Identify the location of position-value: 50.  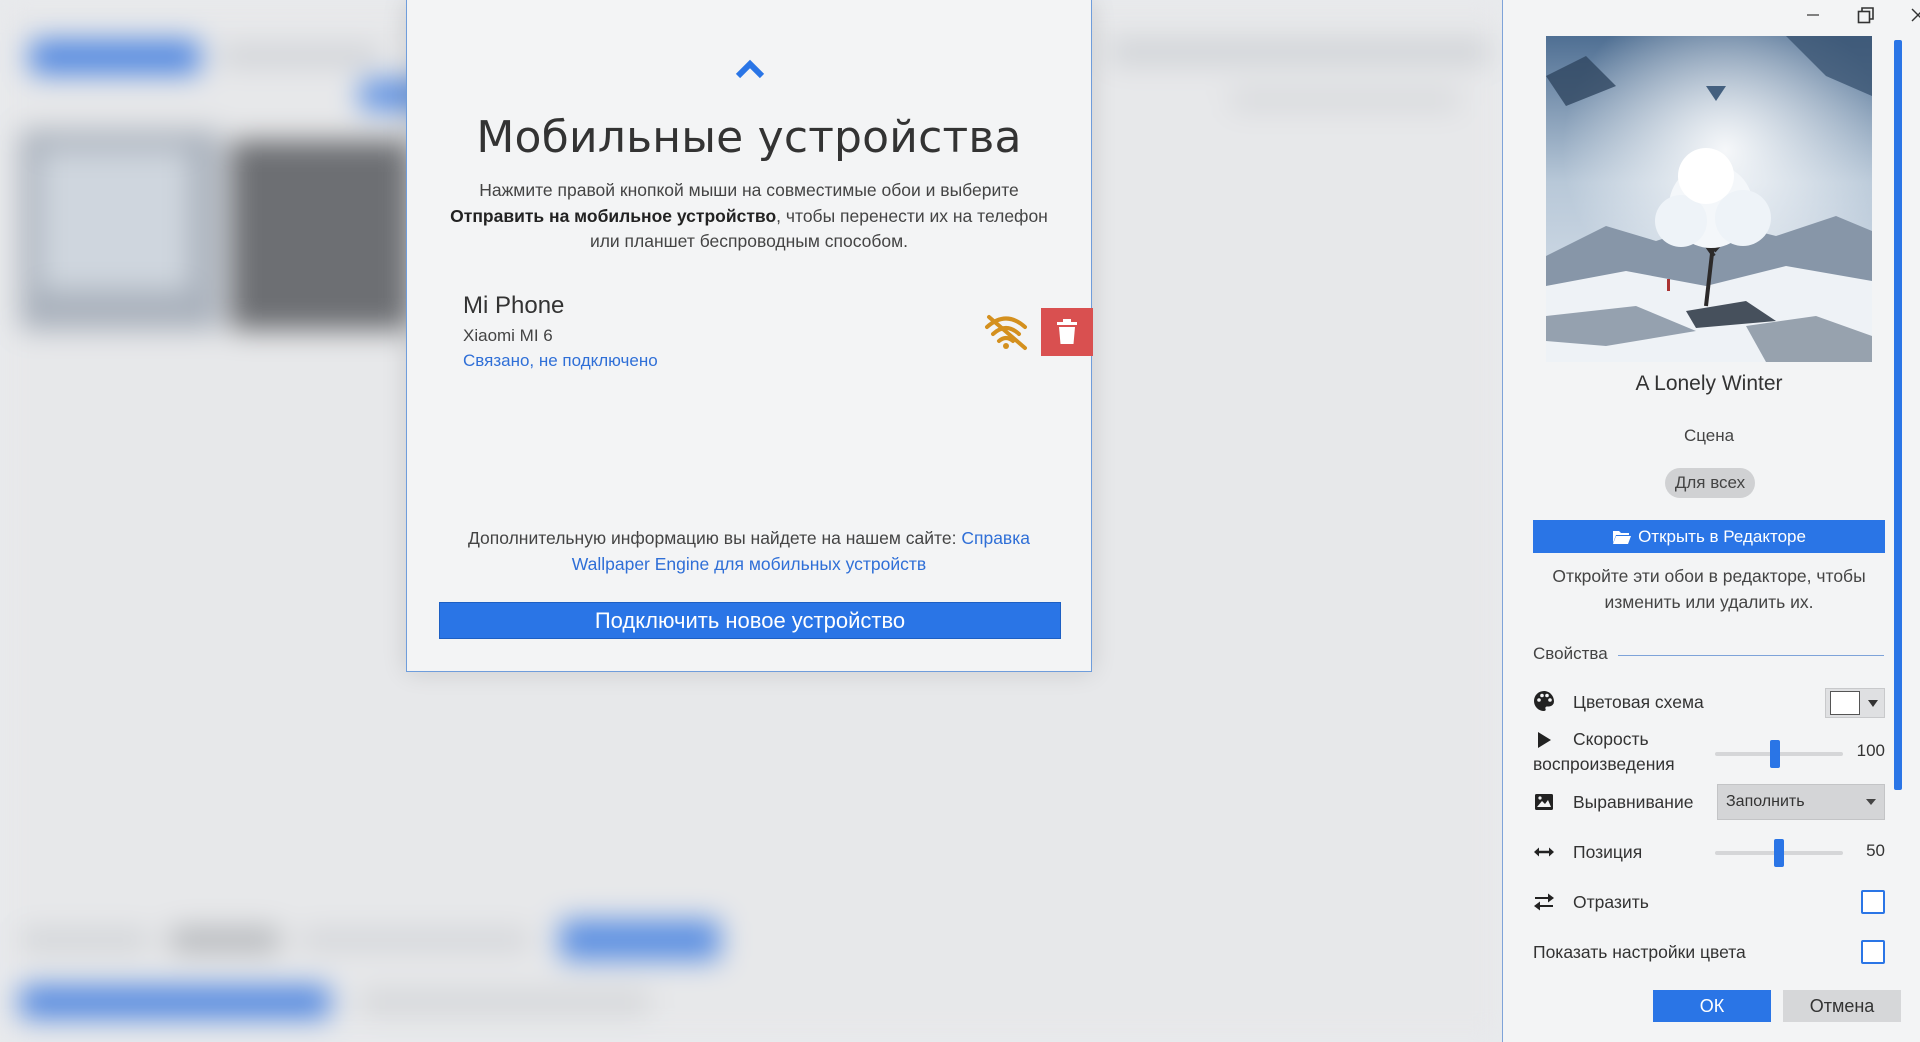
(1875, 850).